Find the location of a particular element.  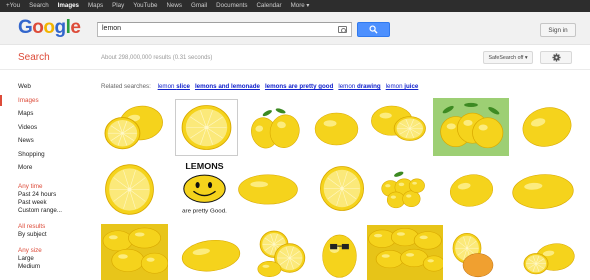

top-nav-link: Documents is located at coordinates (231, 6).